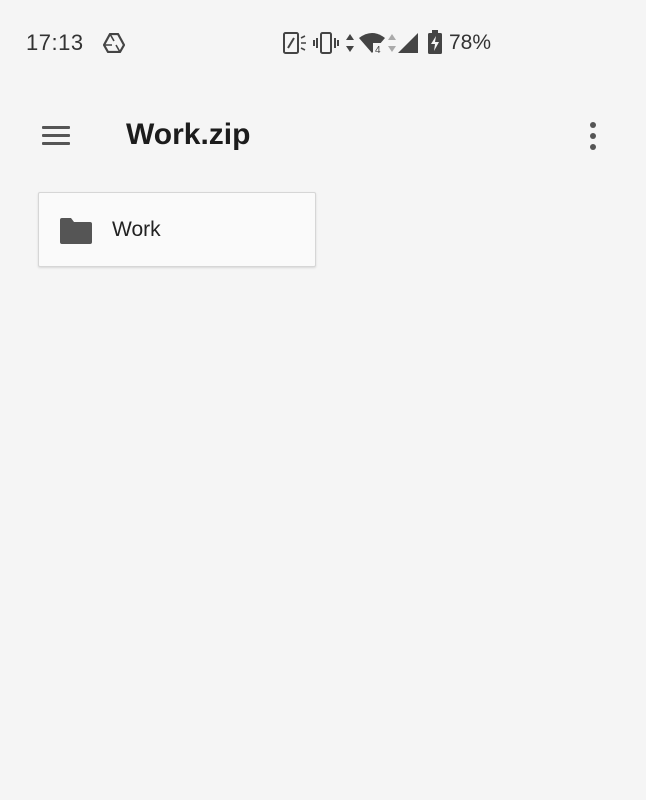  Describe the element at coordinates (76, 231) in the screenshot. I see `folder-icon` at that location.